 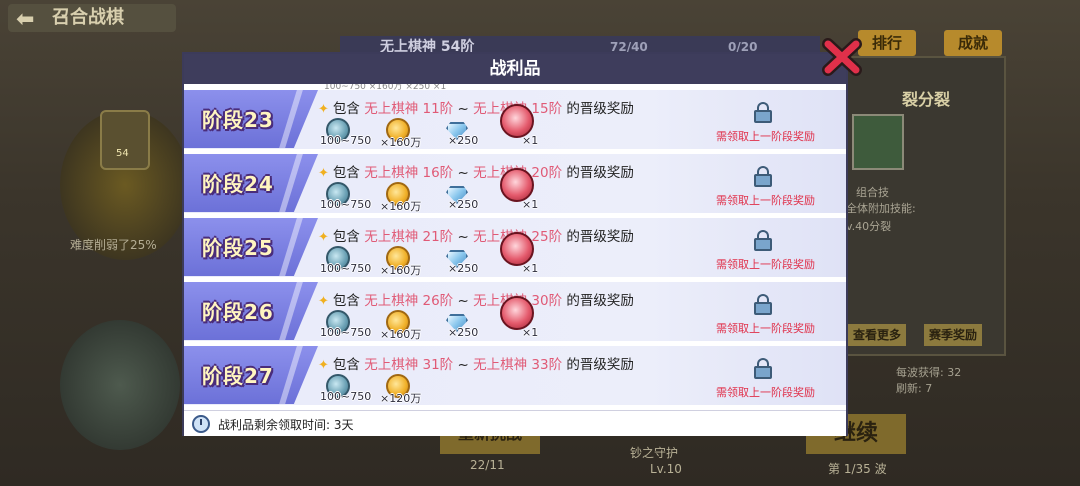 I want to click on stage-banner: 阶段25, so click(x=251, y=247).